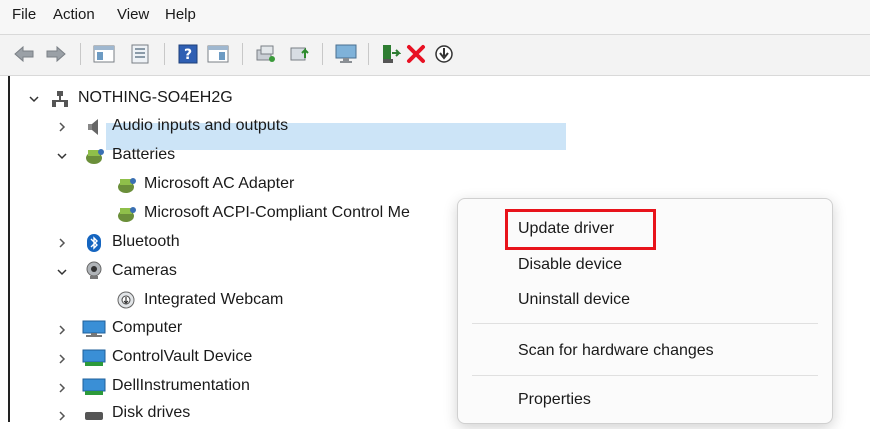 This screenshot has height=429, width=870. What do you see at coordinates (219, 184) in the screenshot?
I see `tree-item-ac-adapter: Microsoft AC Adapter` at bounding box center [219, 184].